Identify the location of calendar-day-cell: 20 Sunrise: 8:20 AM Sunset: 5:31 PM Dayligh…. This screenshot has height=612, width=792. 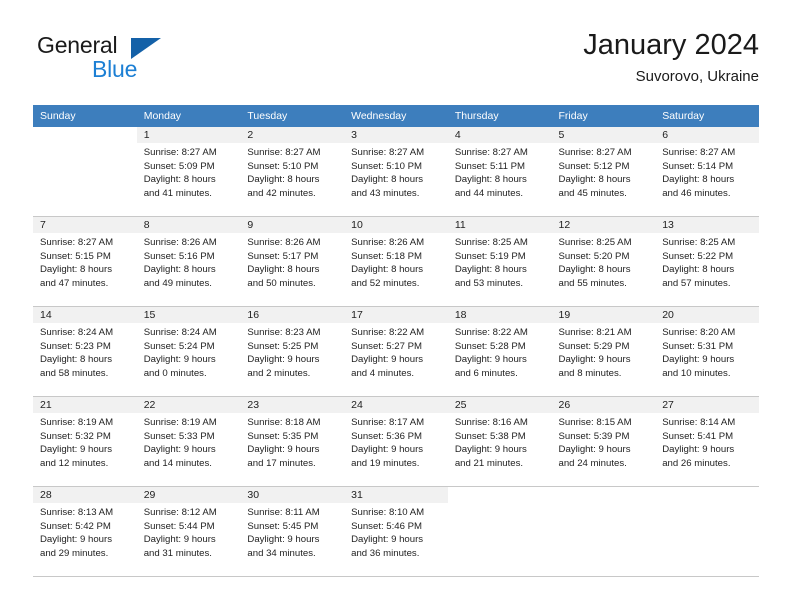
(707, 351).